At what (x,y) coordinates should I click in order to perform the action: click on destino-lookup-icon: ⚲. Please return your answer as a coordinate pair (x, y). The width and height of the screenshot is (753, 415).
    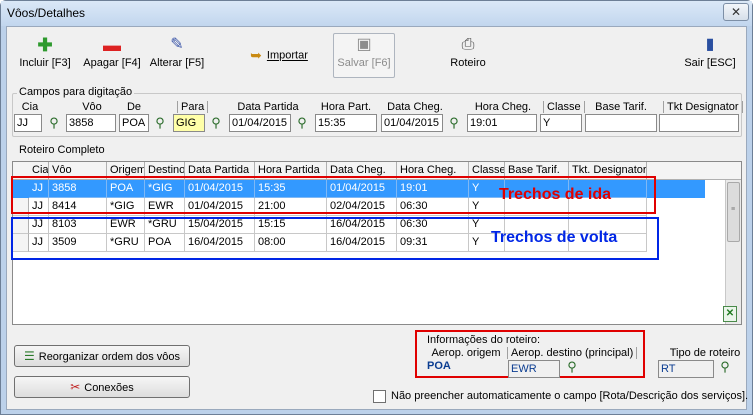
    Looking at the image, I should click on (572, 367).